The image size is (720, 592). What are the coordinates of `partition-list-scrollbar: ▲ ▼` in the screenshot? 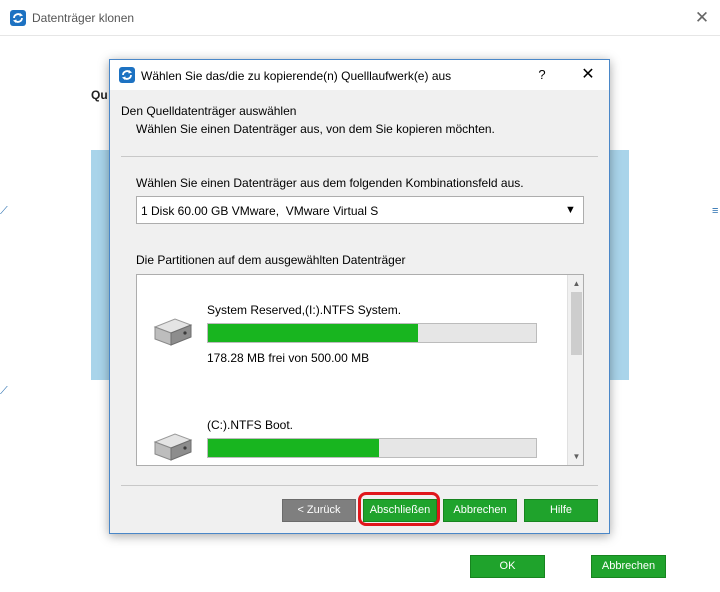 It's located at (575, 370).